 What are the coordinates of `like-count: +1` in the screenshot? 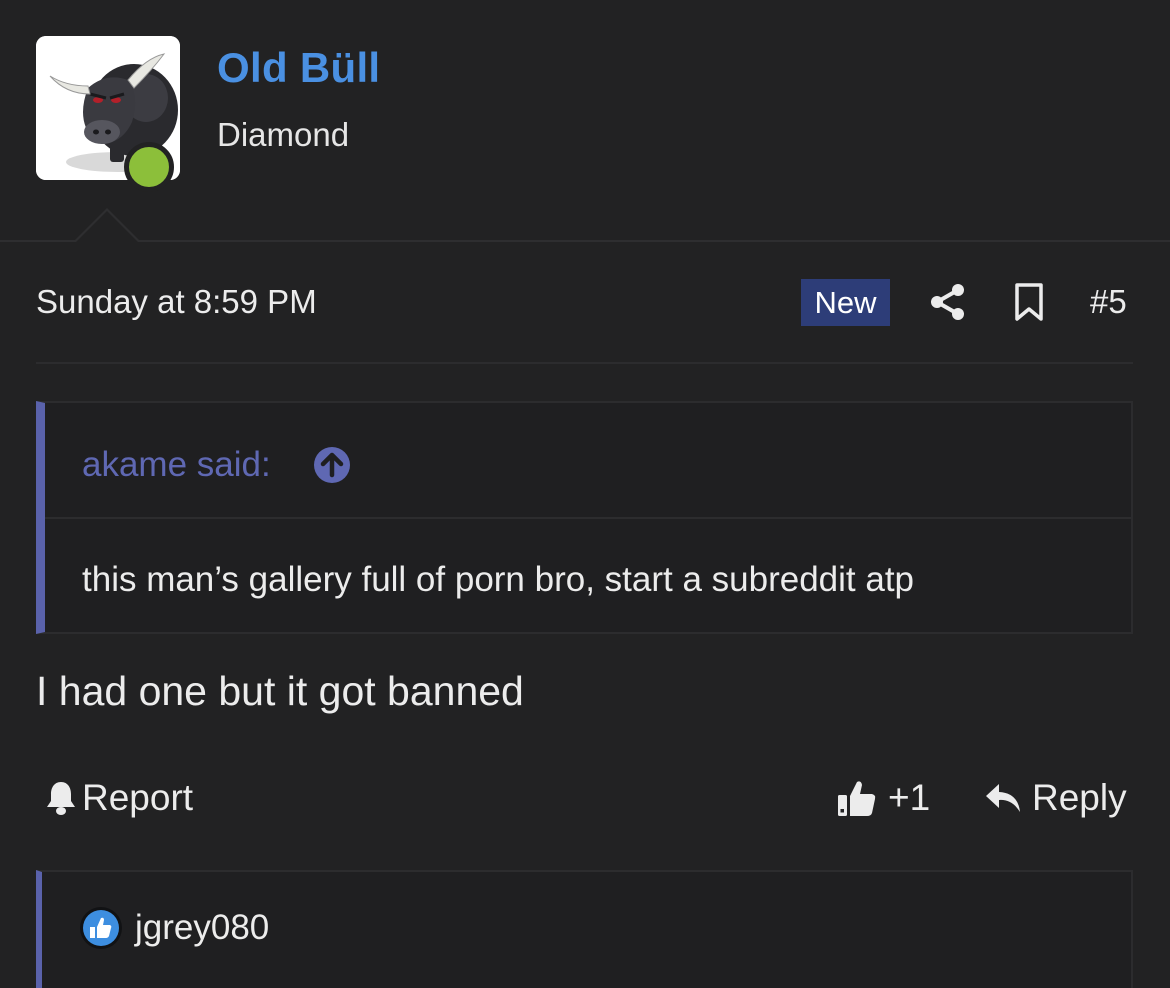 It's located at (909, 797).